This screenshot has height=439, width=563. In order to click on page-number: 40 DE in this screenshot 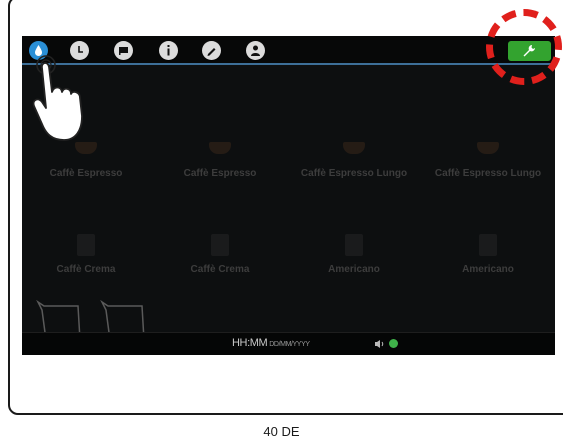, I will do `click(281, 431)`.